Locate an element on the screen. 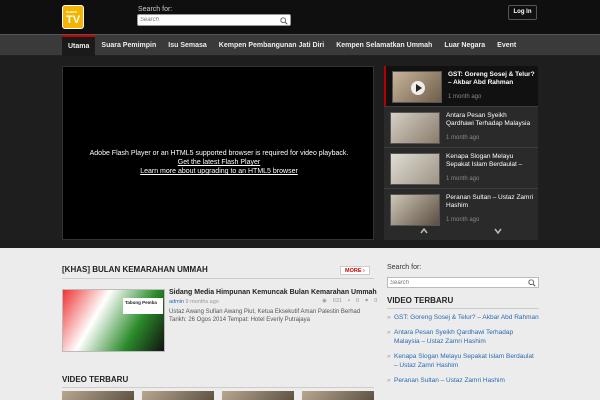 The image size is (600, 400). views-icon: ◉ is located at coordinates (324, 301).